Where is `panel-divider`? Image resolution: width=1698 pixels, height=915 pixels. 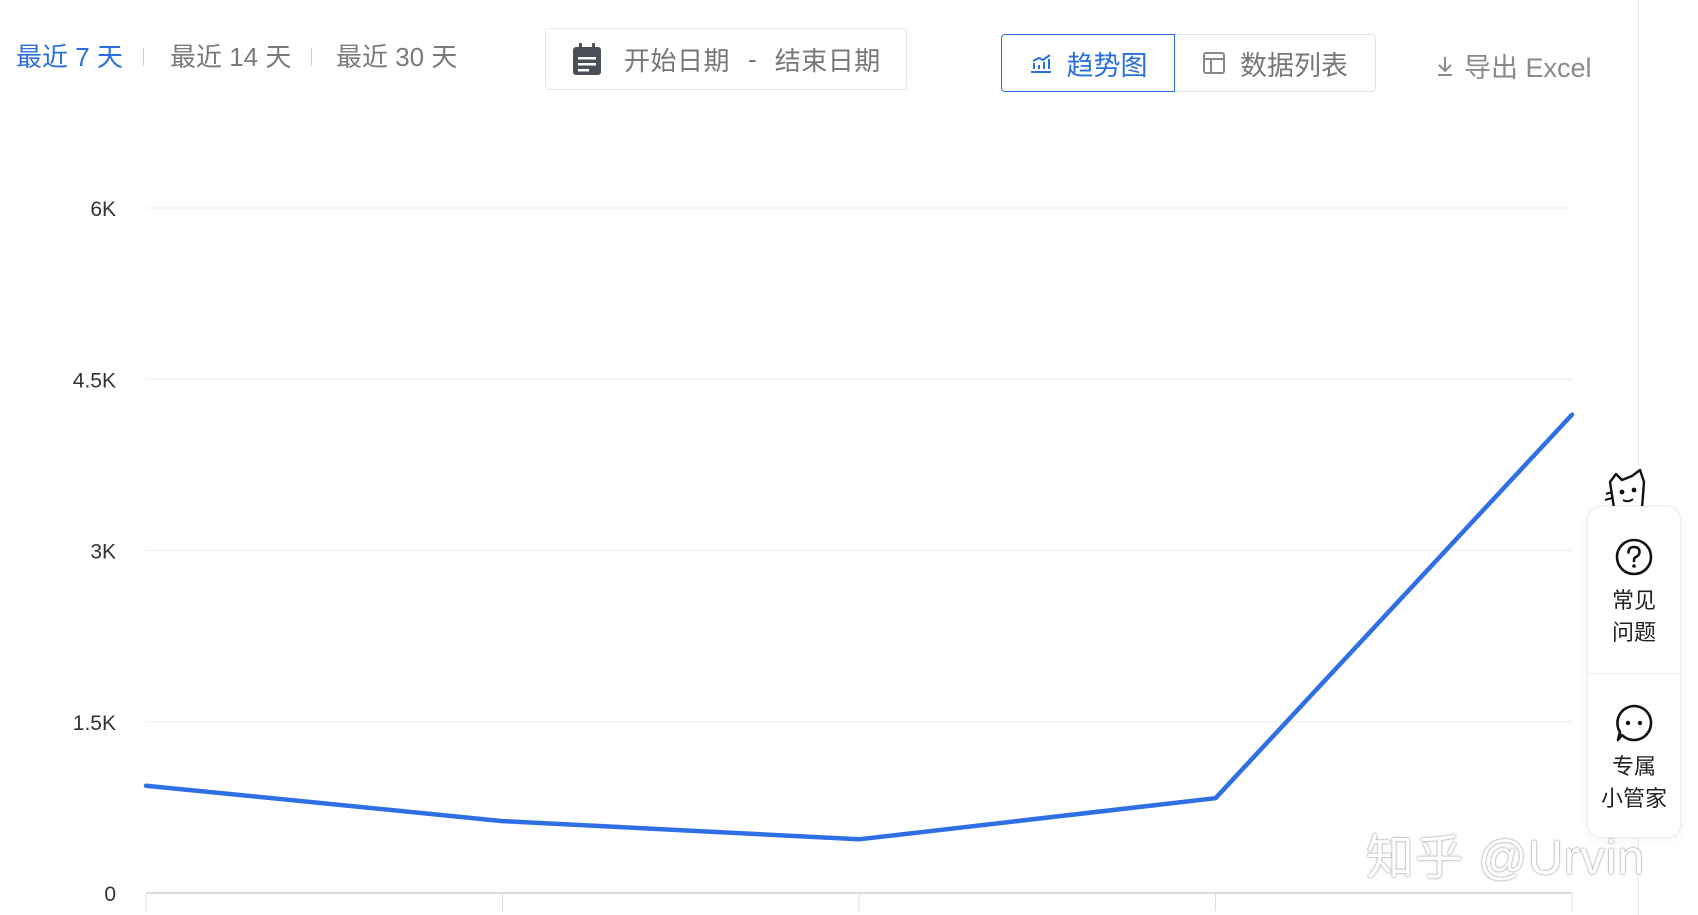 panel-divider is located at coordinates (1634, 673).